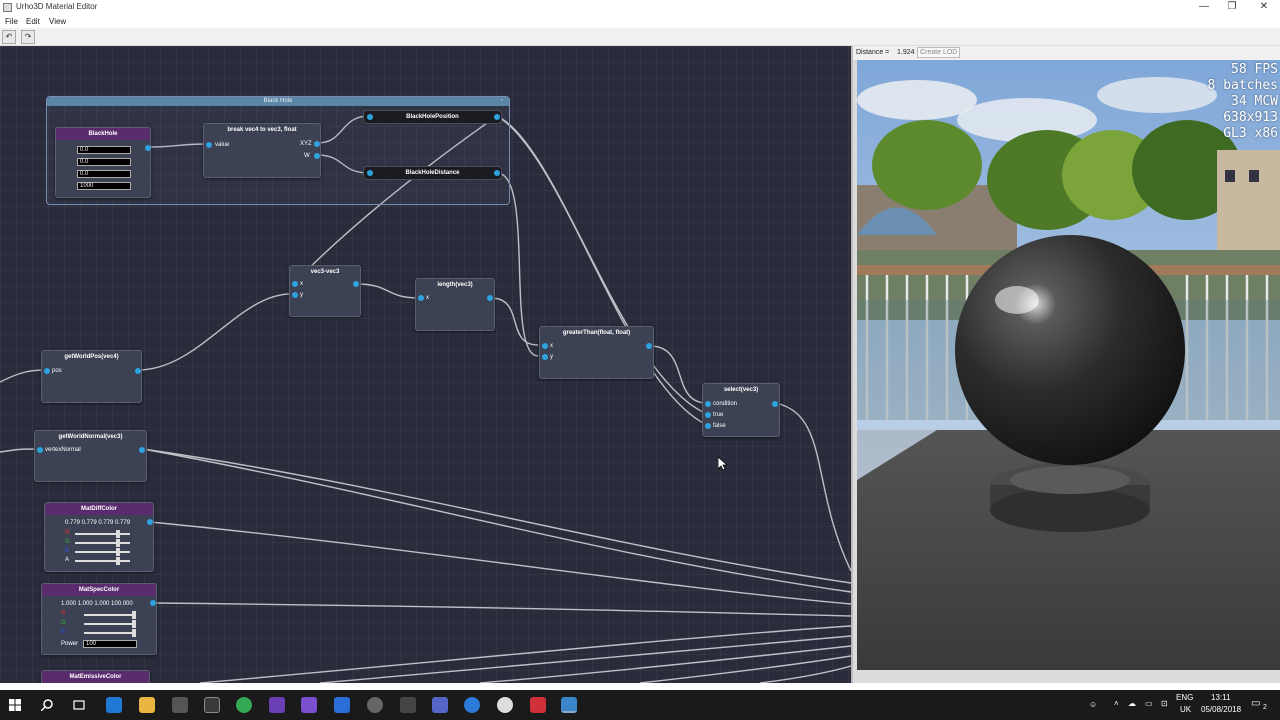 The width and height of the screenshot is (1280, 720). What do you see at coordinates (1116, 703) in the screenshot?
I see `chevron-up-icon: ˄` at bounding box center [1116, 703].